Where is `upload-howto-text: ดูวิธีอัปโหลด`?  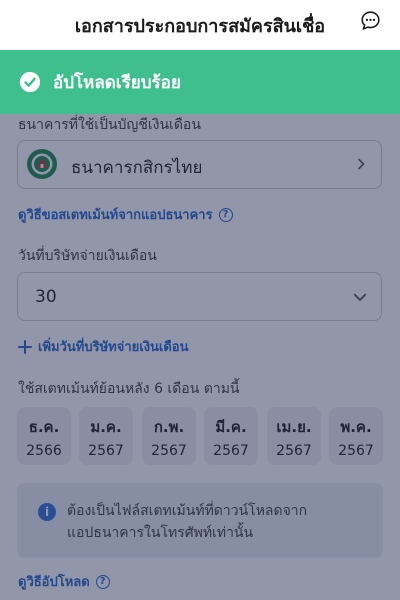 upload-howto-text: ดูวิธีอัปโหลด is located at coordinates (54, 582).